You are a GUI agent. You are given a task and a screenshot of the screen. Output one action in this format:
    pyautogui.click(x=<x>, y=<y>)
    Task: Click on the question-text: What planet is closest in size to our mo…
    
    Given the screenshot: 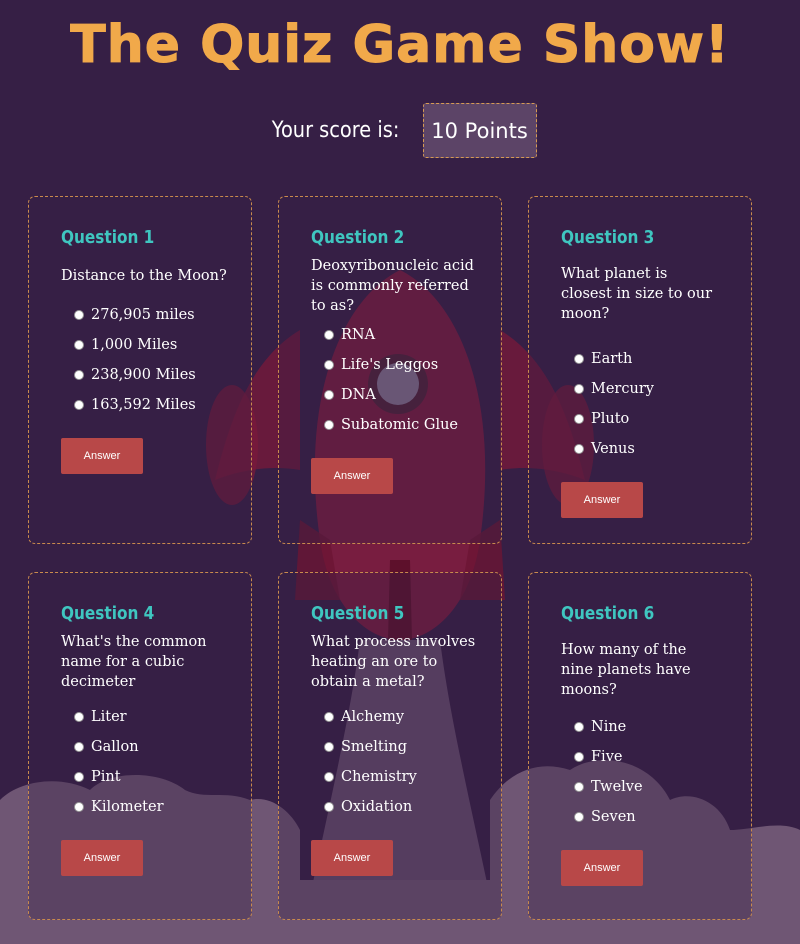 What is the action you would take?
    pyautogui.click(x=637, y=294)
    